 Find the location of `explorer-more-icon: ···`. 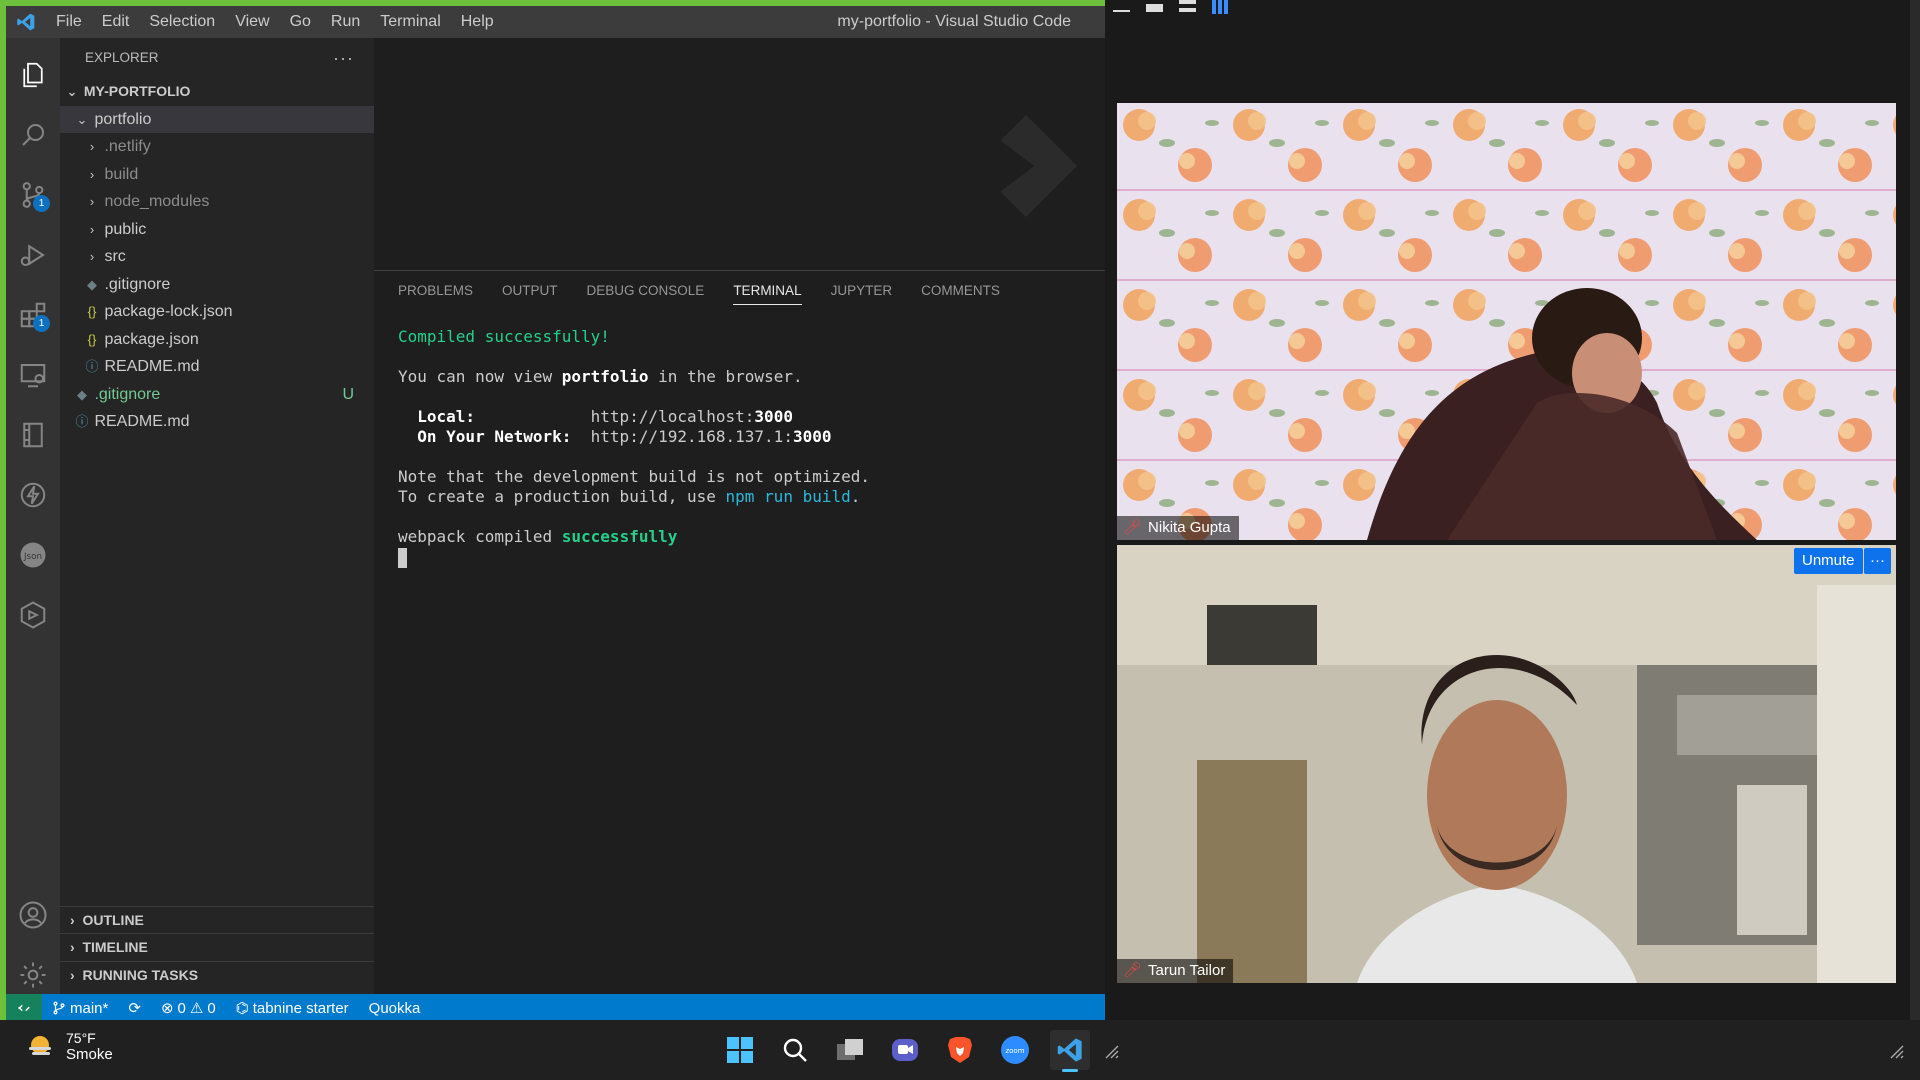

explorer-more-icon: ··· is located at coordinates (343, 58).